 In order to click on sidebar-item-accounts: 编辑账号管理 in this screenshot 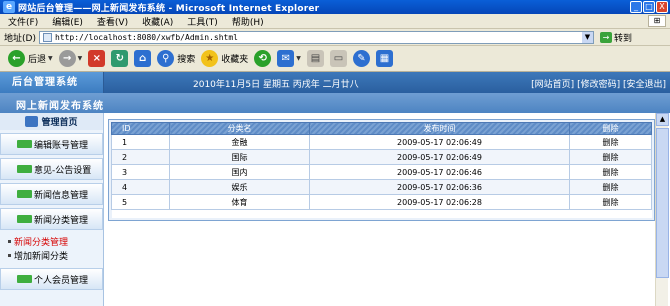, I will do `click(51, 144)`.